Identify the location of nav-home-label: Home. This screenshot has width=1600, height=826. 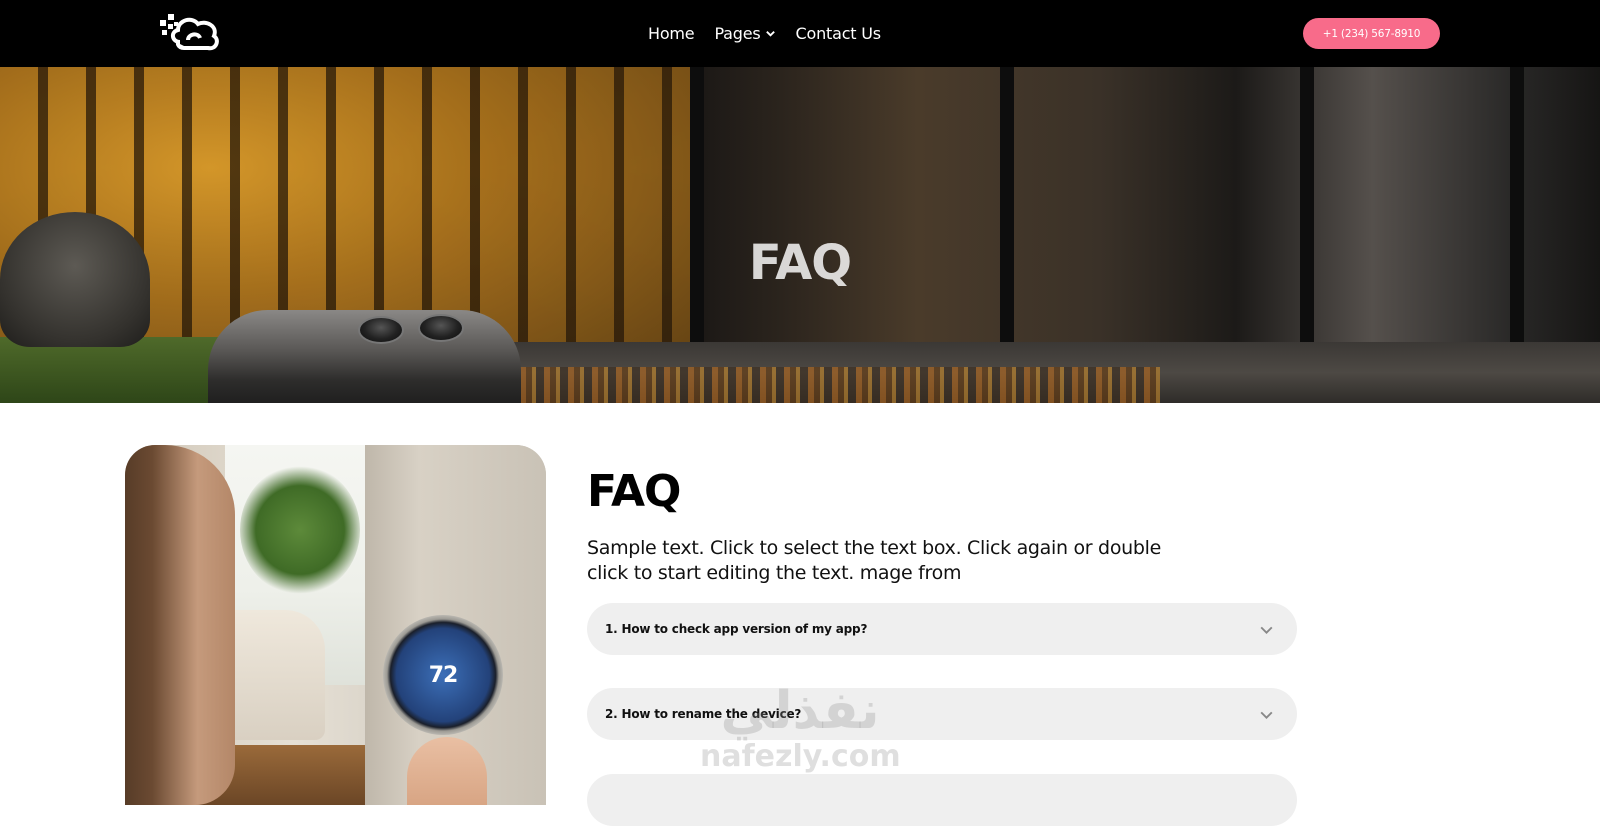
(671, 33).